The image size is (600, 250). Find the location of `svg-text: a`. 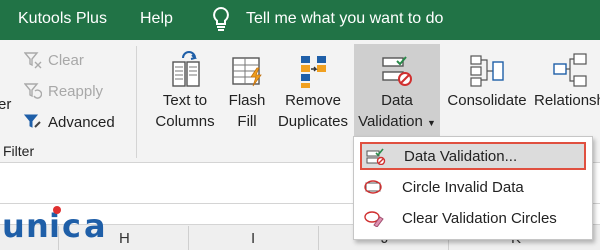

svg-text: a is located at coordinates (95, 226).